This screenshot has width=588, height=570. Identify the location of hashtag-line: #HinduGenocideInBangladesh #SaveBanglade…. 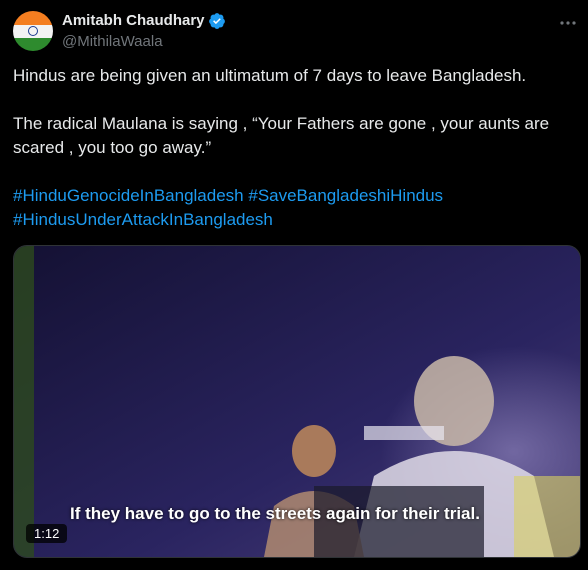
(293, 208).